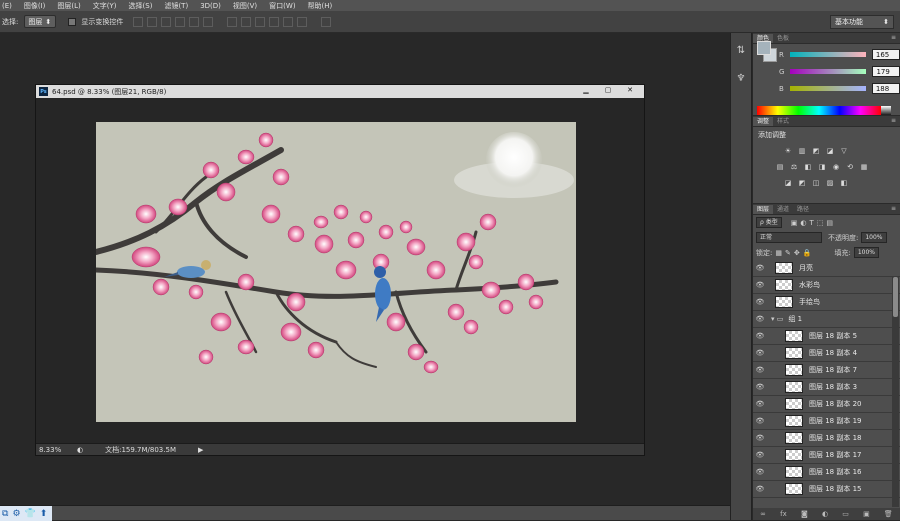  What do you see at coordinates (826, 319) in the screenshot?
I see `layer-row: 👁 ▾ ▭ 组 1` at bounding box center [826, 319].